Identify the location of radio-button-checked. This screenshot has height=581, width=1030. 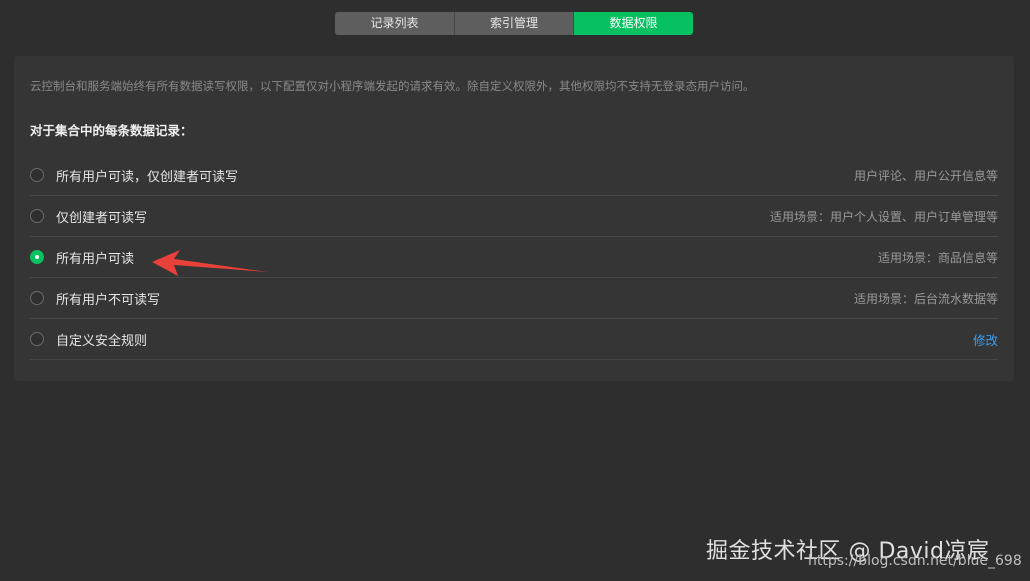
(37, 257).